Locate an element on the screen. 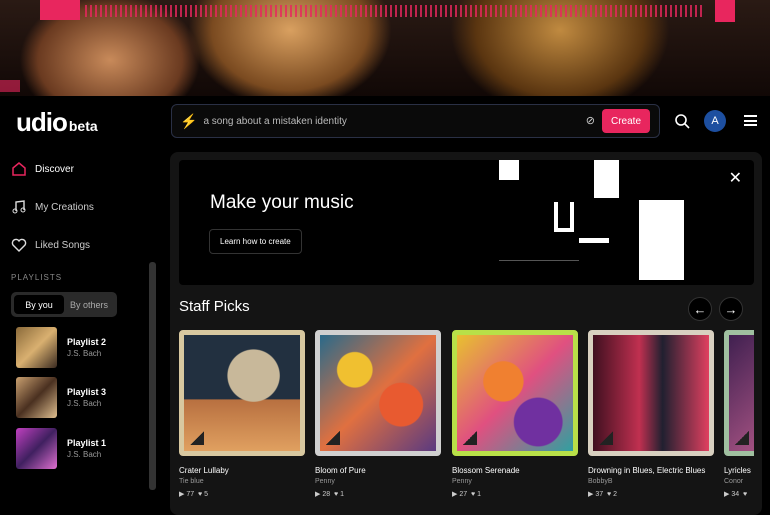 The width and height of the screenshot is (770, 515). playlists-header: PLAYLISTS is located at coordinates (37, 277).